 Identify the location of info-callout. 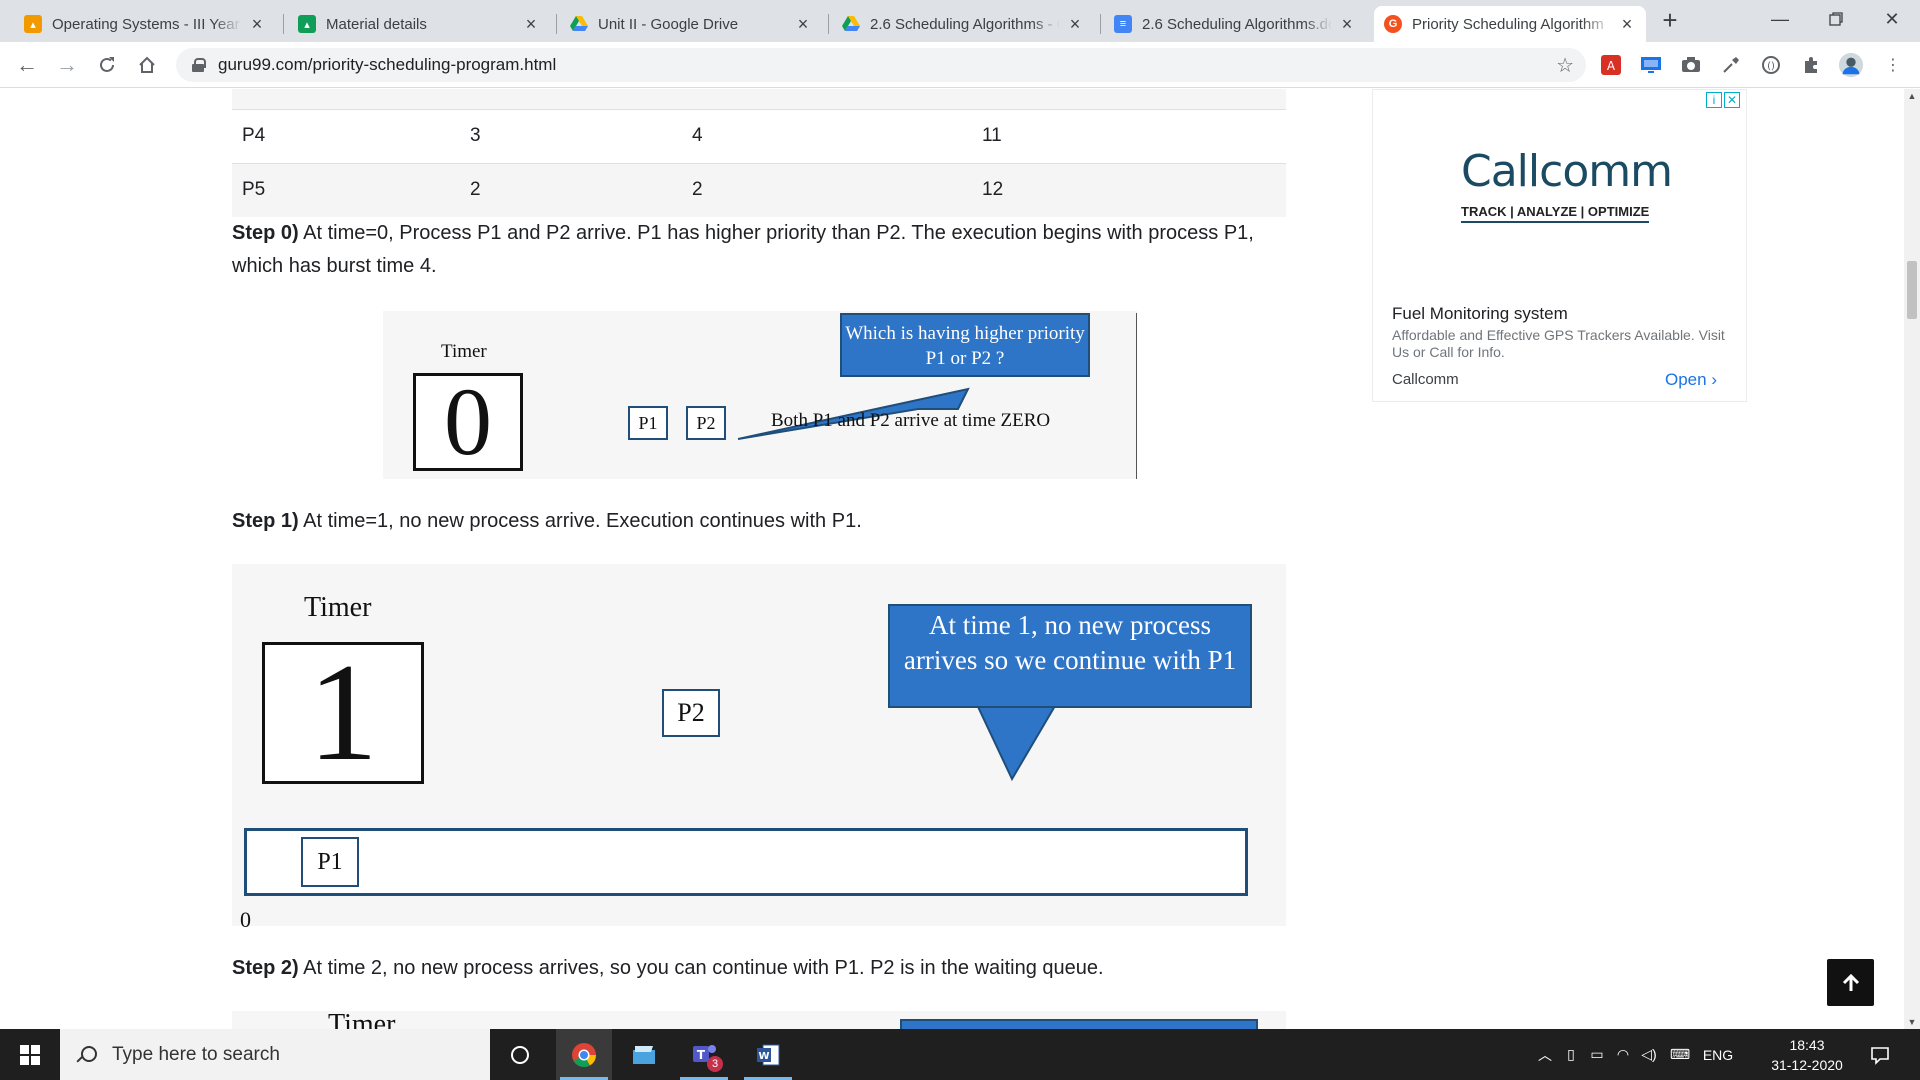
(1079, 1024).